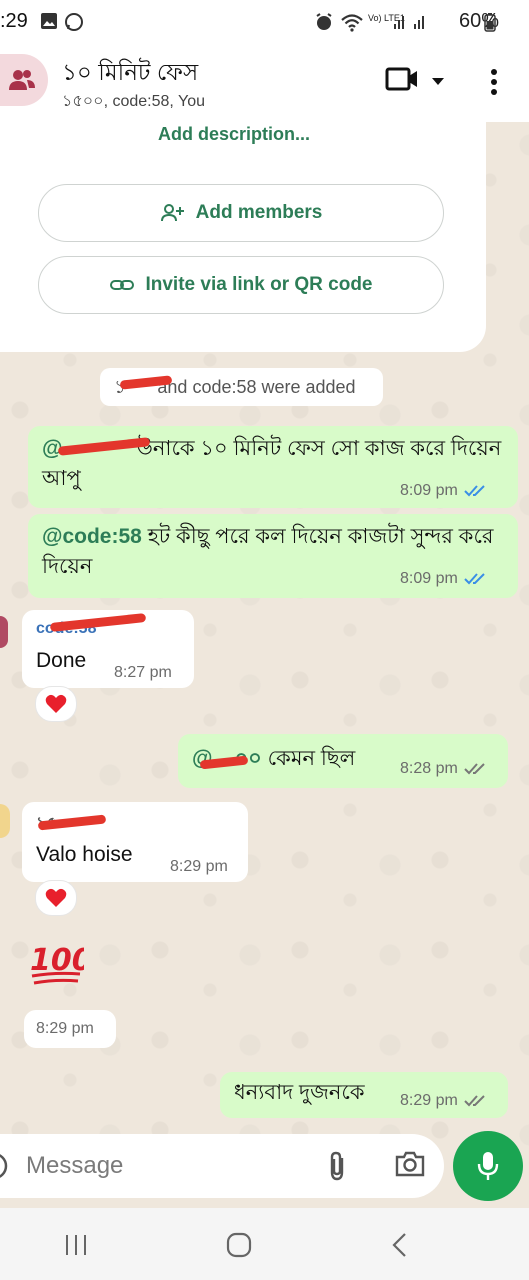 The height and width of the screenshot is (1280, 529). I want to click on signal-icon, so click(412, 23).